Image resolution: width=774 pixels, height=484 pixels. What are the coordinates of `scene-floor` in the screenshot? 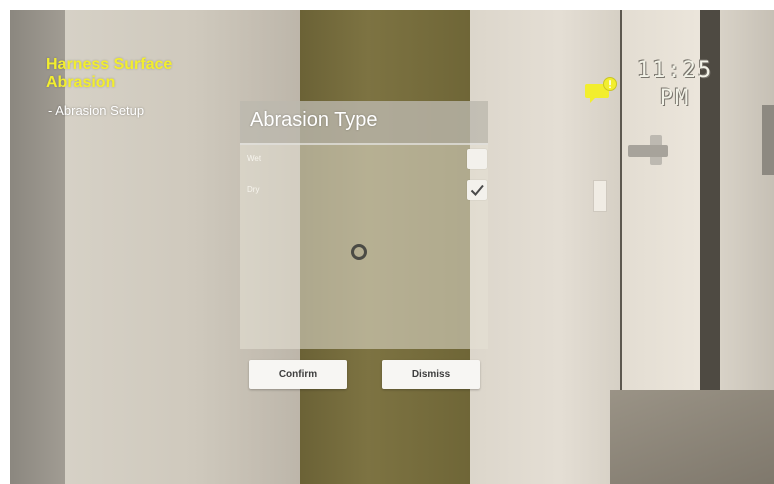 It's located at (692, 437).